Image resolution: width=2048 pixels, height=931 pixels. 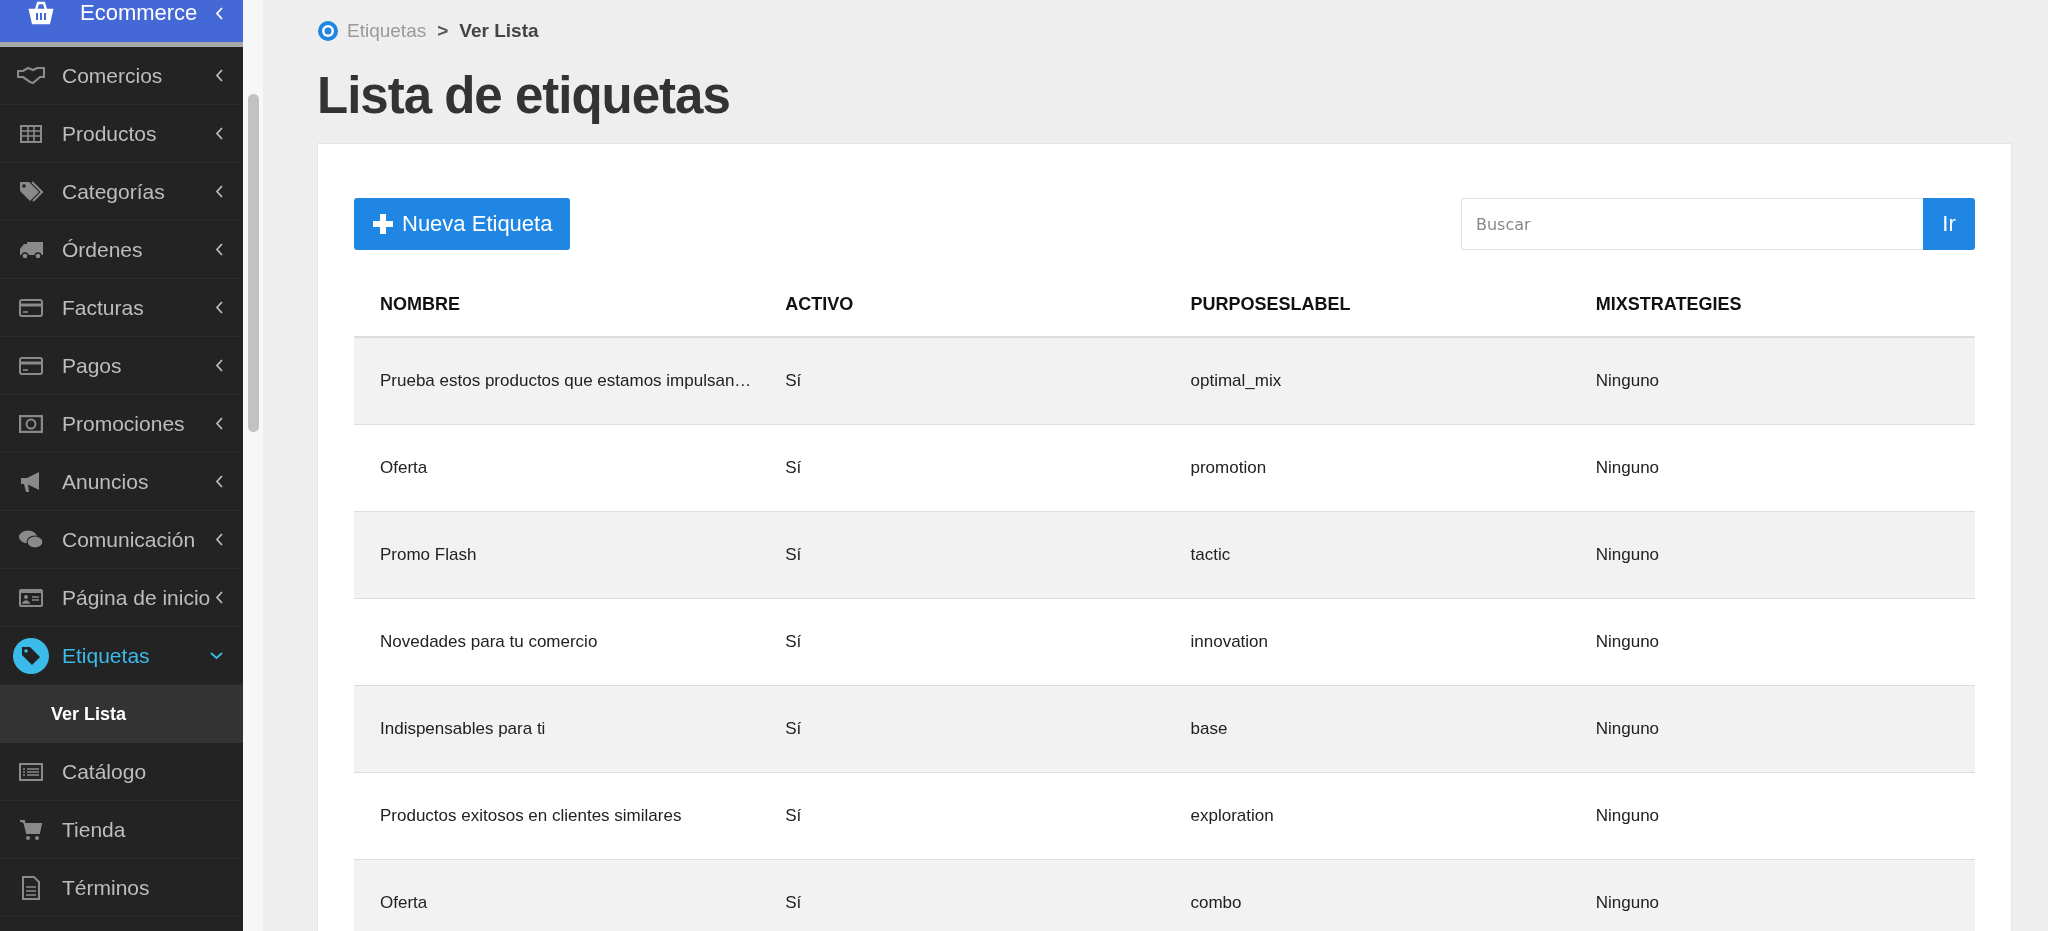 I want to click on sidebar-header: Ecommerce, so click(x=121, y=23).